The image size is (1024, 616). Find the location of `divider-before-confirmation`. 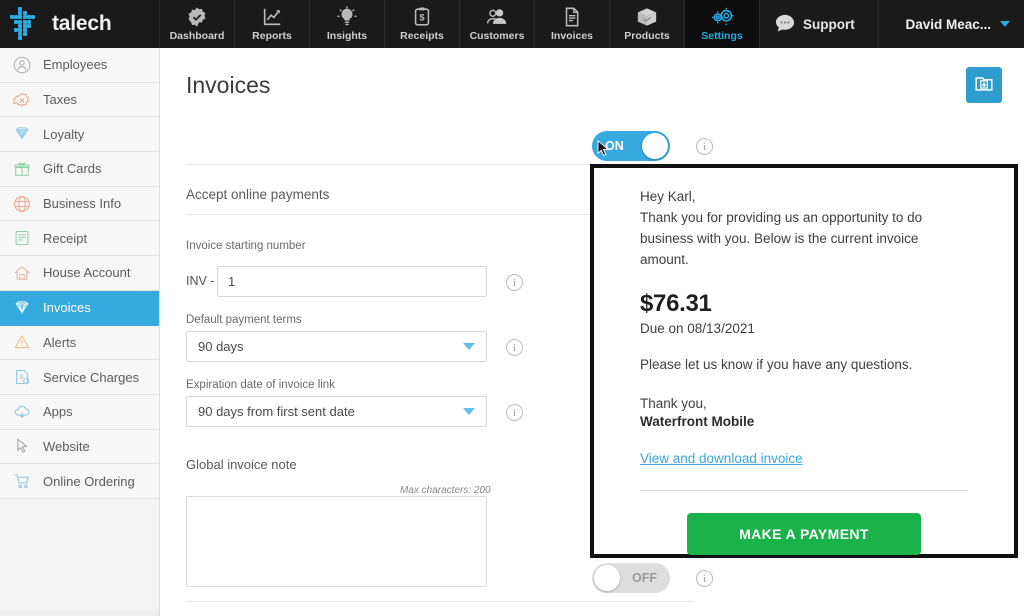

divider-before-confirmation is located at coordinates (440, 601).